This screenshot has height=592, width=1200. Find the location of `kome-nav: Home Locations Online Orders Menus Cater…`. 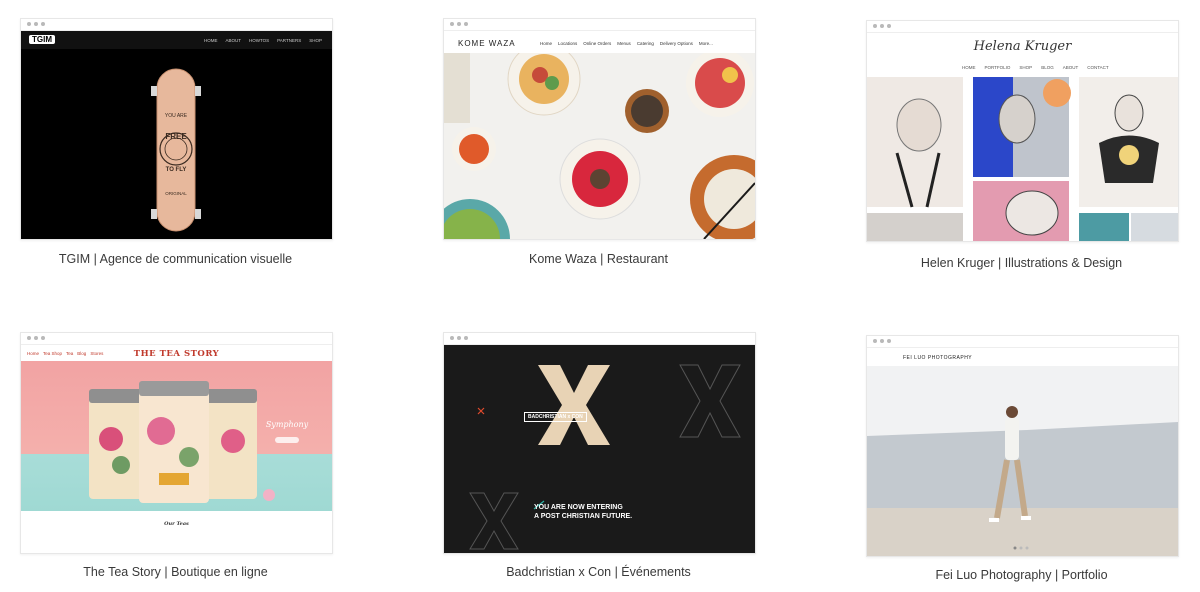

kome-nav: Home Locations Online Orders Menus Cater… is located at coordinates (626, 43).